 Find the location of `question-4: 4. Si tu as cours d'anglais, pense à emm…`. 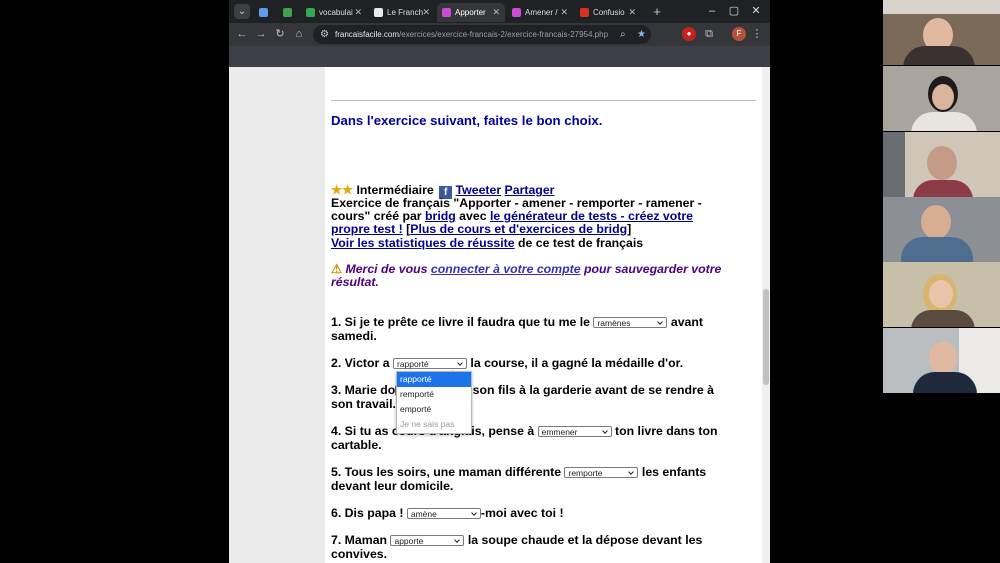

question-4: 4. Si tu as cours d'anglais, pense à emm… is located at coordinates (524, 431).